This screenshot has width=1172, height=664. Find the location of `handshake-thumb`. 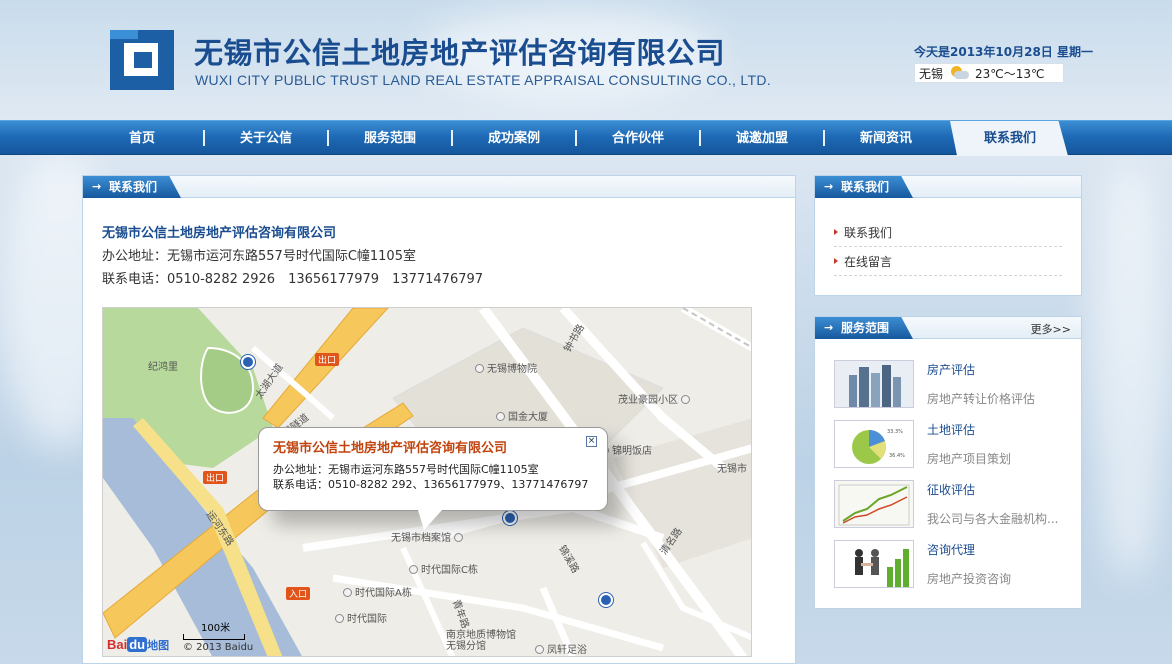

handshake-thumb is located at coordinates (874, 564).